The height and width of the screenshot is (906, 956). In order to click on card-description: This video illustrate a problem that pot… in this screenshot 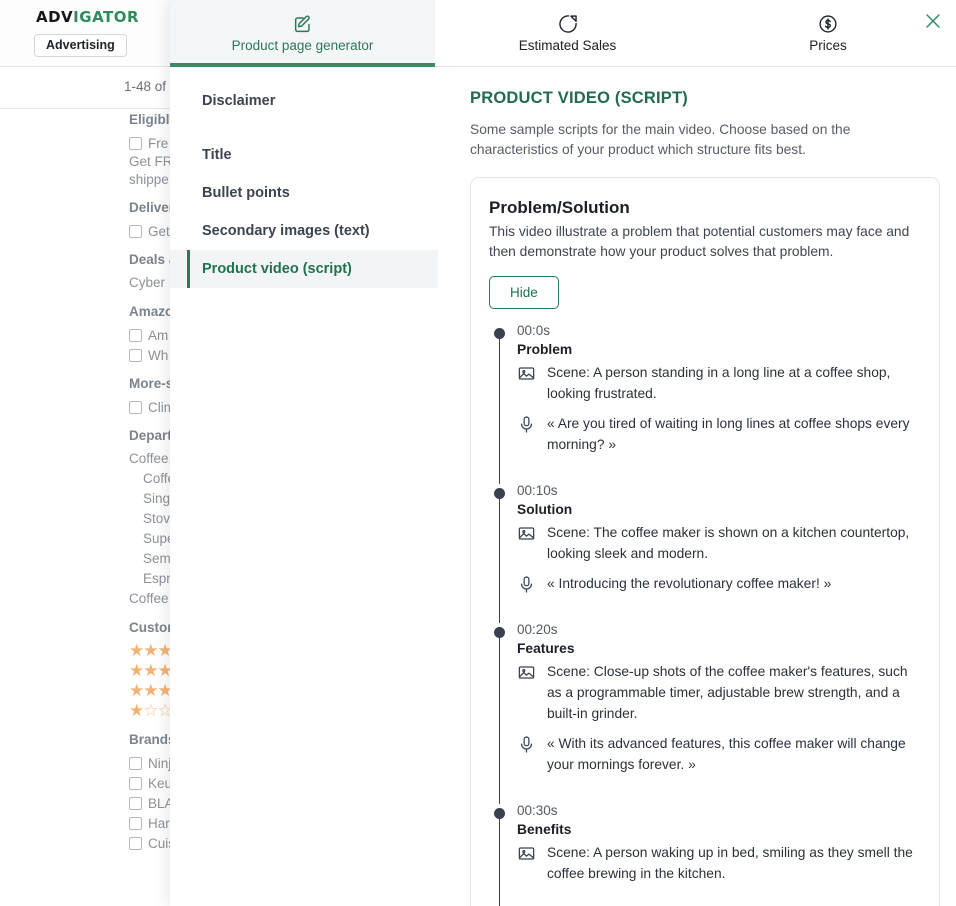, I will do `click(699, 241)`.